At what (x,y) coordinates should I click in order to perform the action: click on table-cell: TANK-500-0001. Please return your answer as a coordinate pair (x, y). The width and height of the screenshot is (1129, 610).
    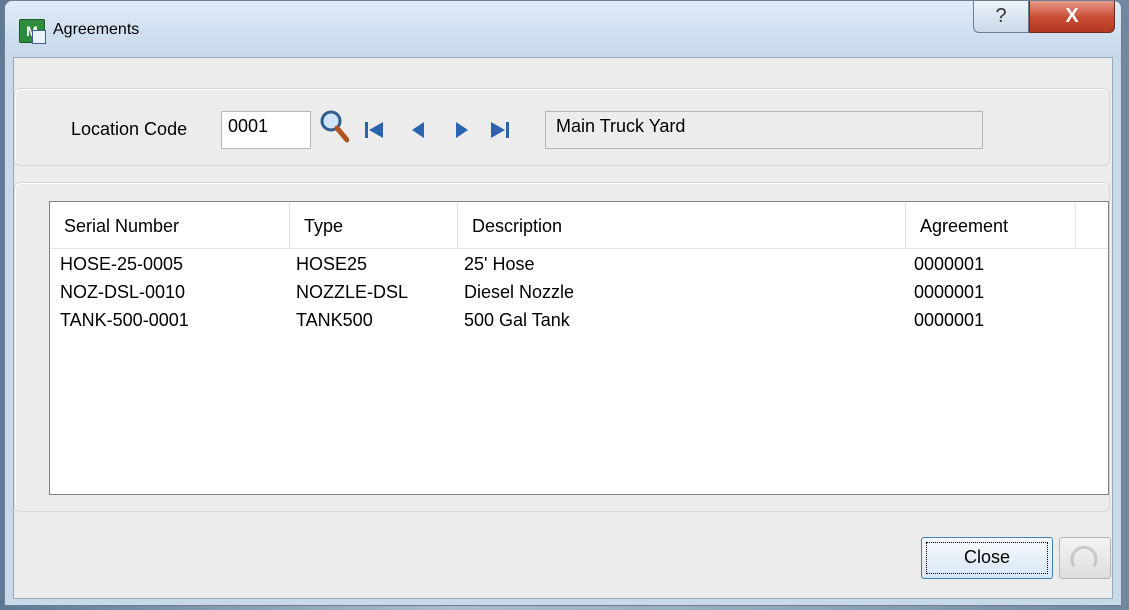
    Looking at the image, I should click on (124, 320).